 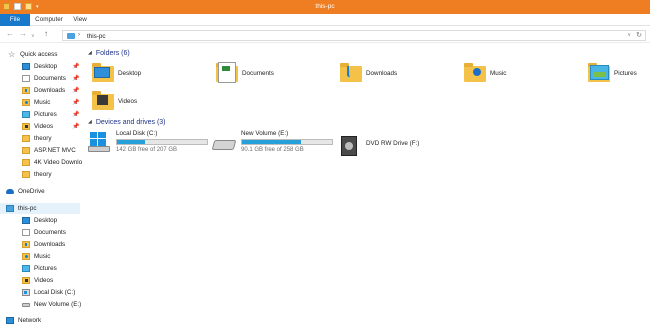 I want to click on sidebar-item-music: Music 📌, so click(x=53, y=102).